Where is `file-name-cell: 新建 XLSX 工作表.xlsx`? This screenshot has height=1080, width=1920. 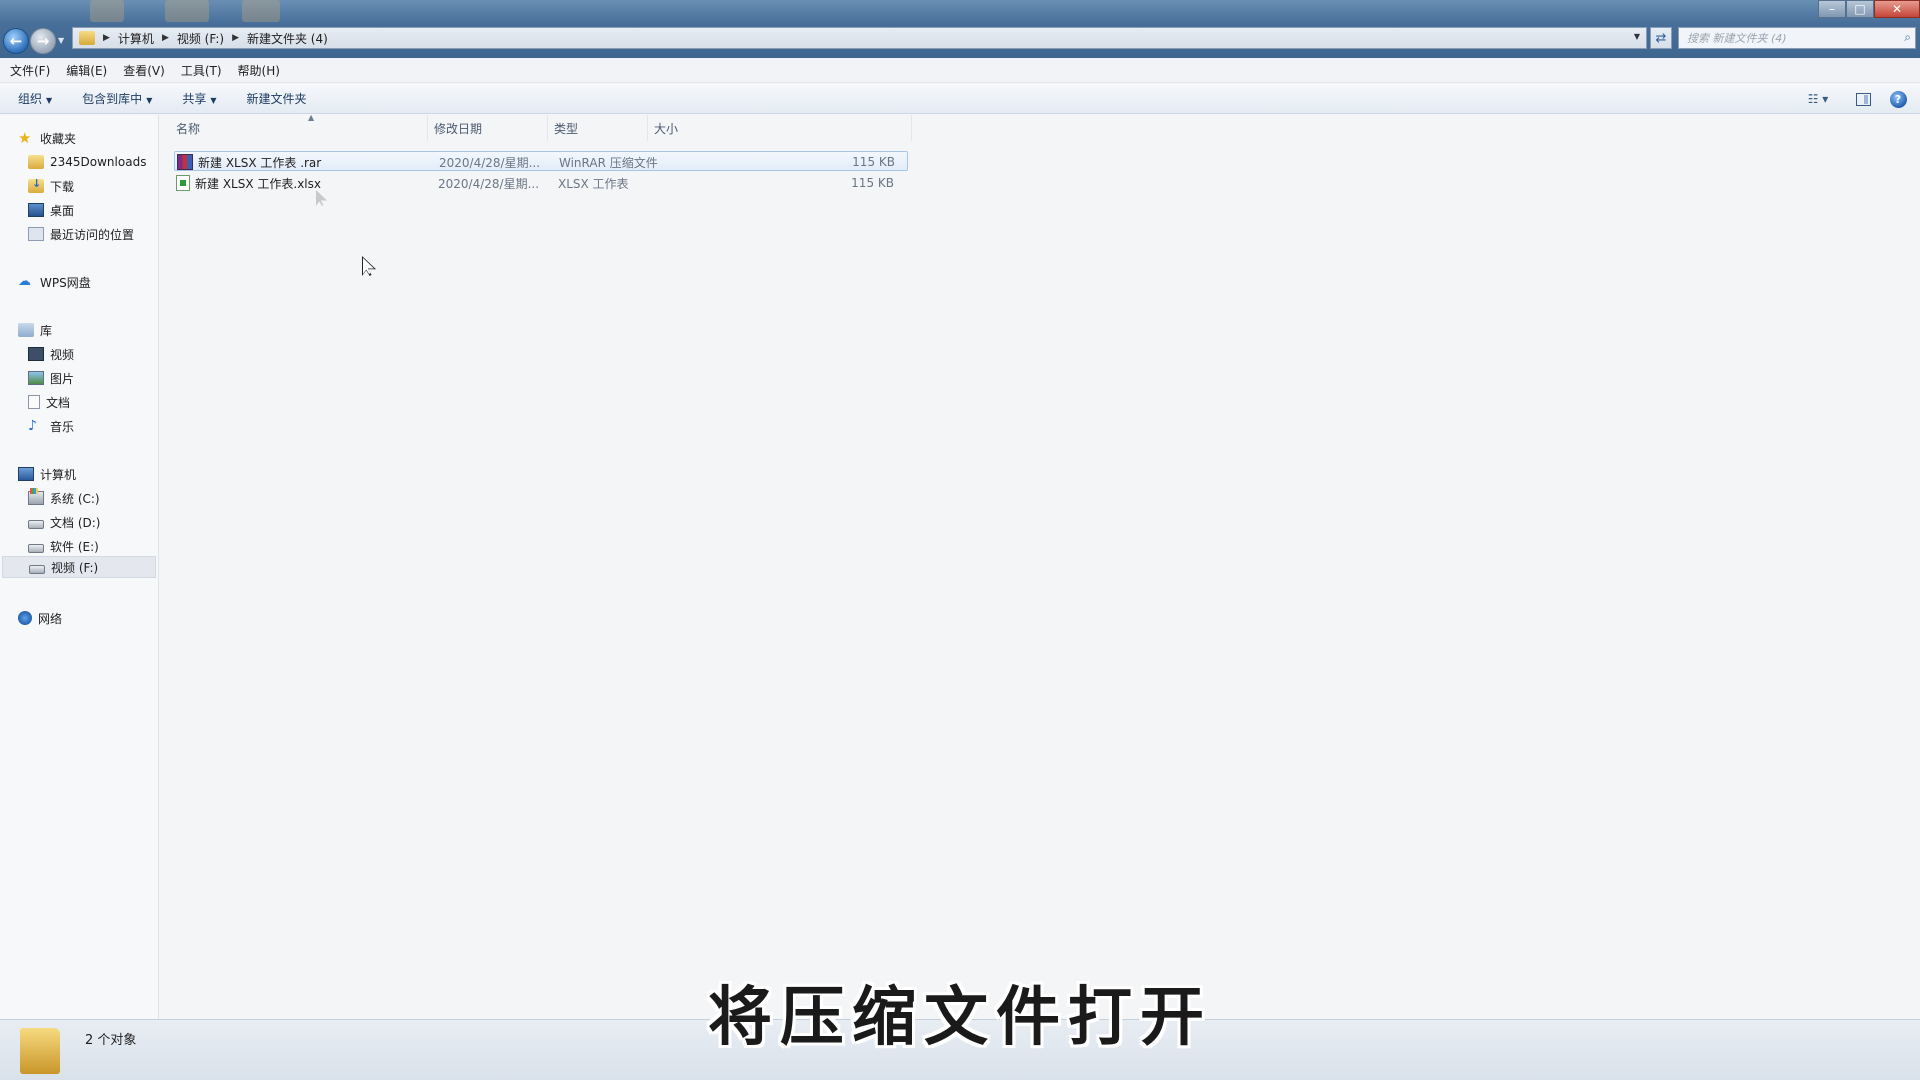
file-name-cell: 新建 XLSX 工作表.xlsx is located at coordinates (248, 183).